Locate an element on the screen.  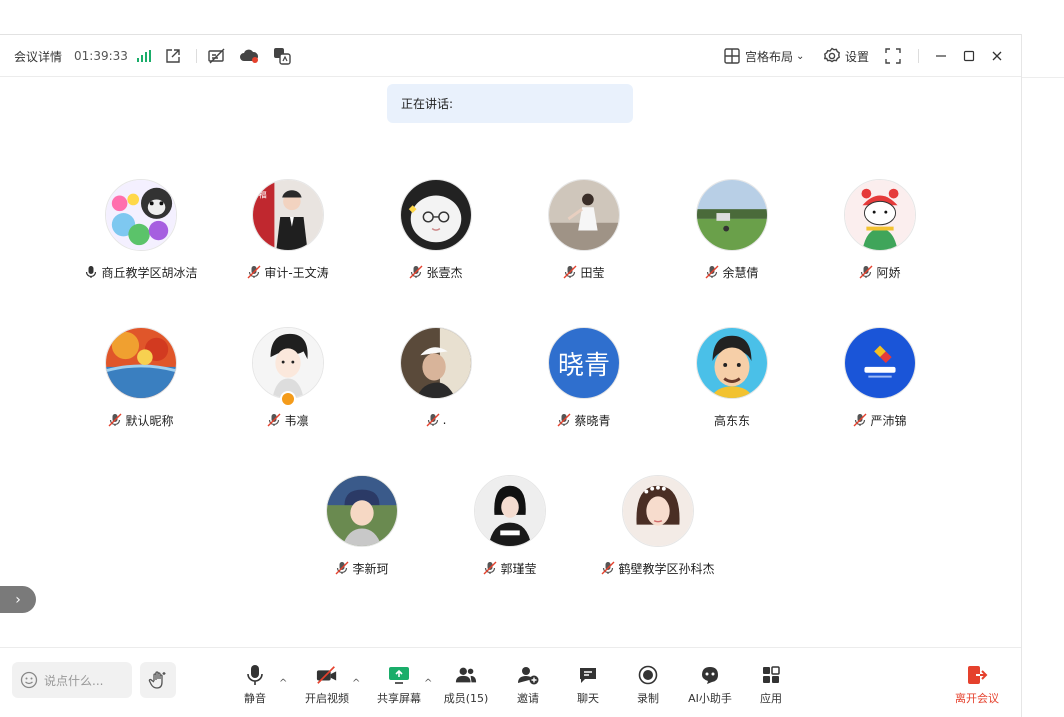
participant-name: 阿娇 is located at coordinates (880, 272).